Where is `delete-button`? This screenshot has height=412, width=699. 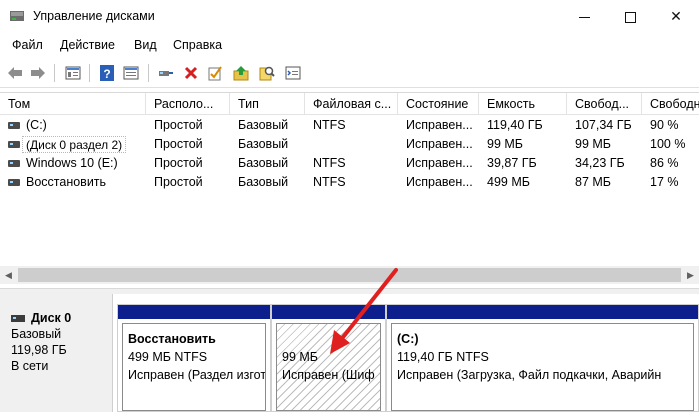 delete-button is located at coordinates (191, 73).